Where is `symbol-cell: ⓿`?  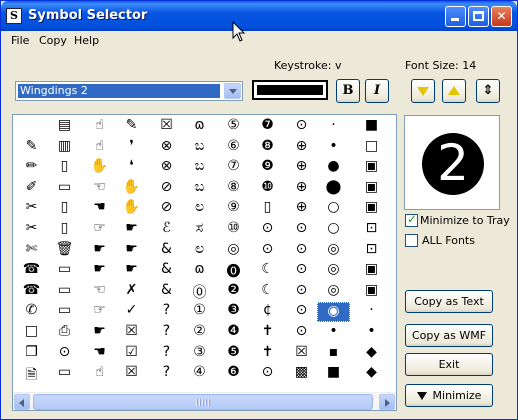
symbol-cell: ⓿ is located at coordinates (233, 271).